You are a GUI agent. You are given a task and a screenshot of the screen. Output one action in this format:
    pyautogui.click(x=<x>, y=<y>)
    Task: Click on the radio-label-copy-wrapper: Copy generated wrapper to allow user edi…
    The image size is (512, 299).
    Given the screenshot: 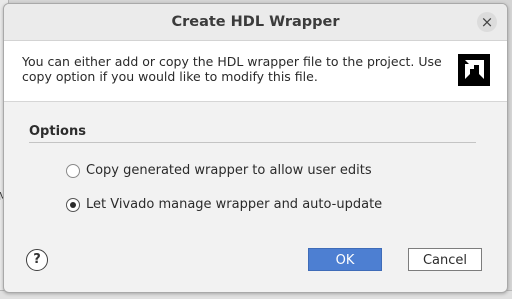 What is the action you would take?
    pyautogui.click(x=229, y=170)
    